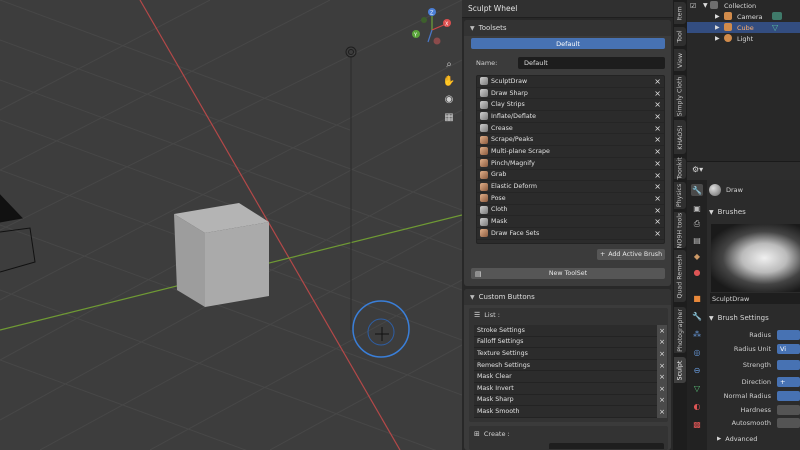  What do you see at coordinates (680, 370) in the screenshot?
I see `sidebar-tab: Sculpt` at bounding box center [680, 370].